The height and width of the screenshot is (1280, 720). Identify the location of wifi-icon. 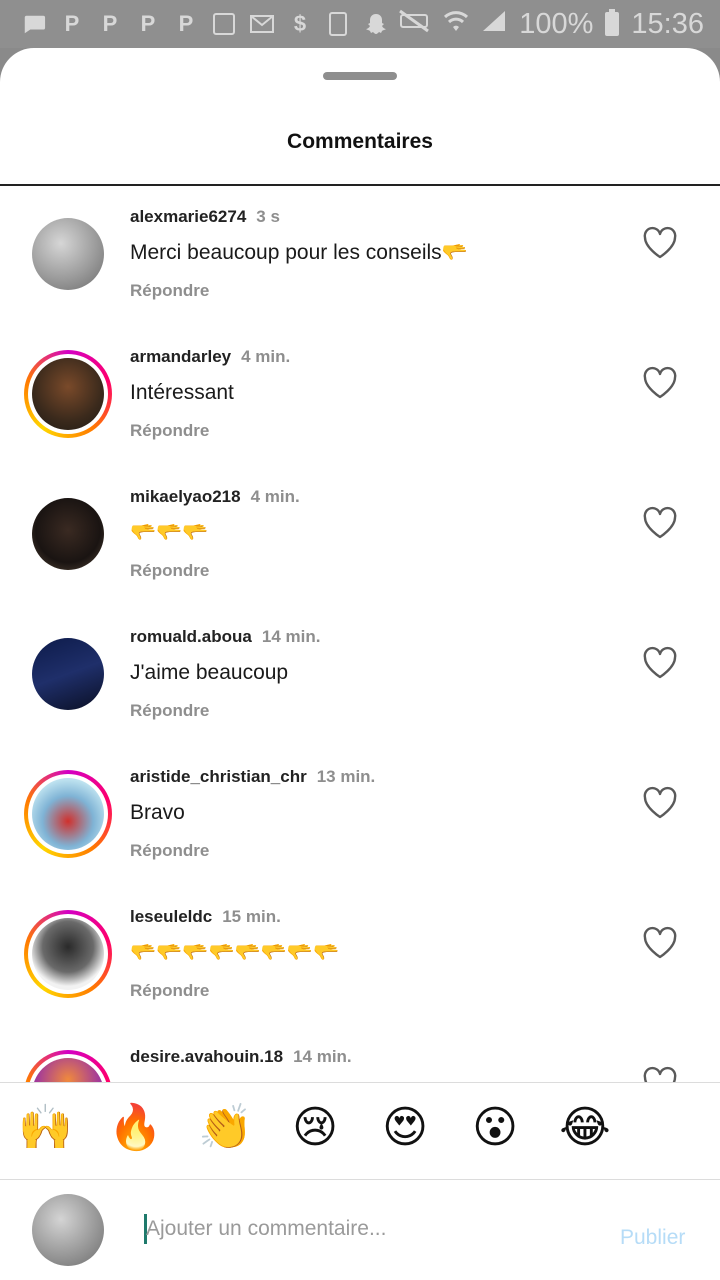
(456, 24).